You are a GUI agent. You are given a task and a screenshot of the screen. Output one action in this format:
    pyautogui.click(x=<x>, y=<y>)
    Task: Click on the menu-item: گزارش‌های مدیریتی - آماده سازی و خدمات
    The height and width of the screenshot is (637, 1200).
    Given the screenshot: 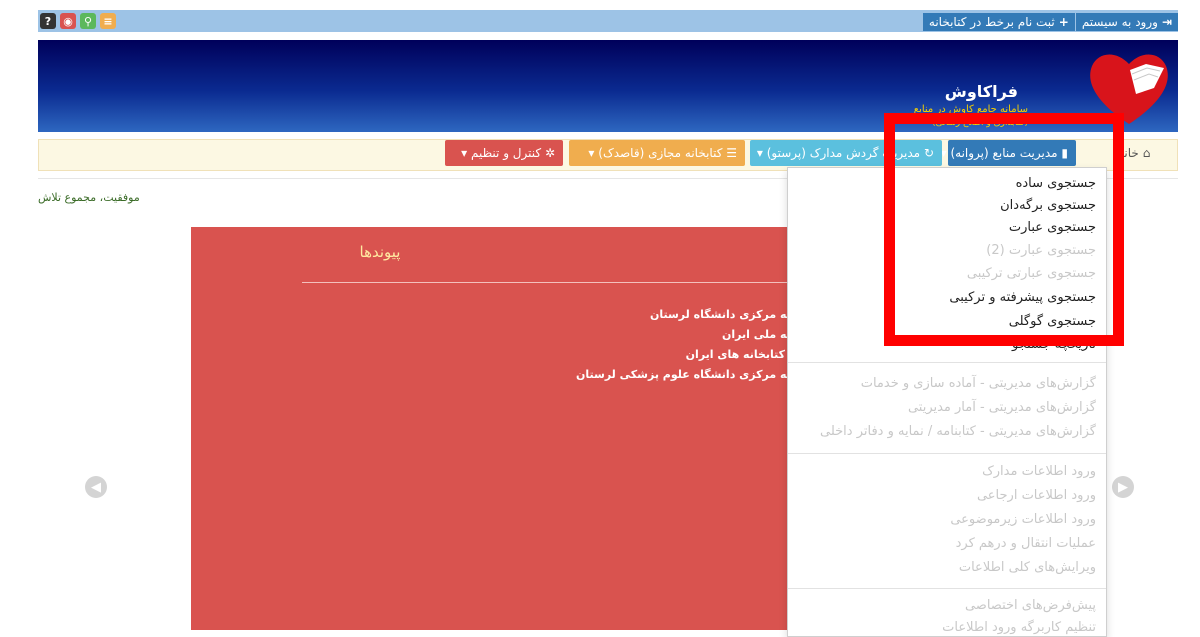 What is the action you would take?
    pyautogui.click(x=978, y=383)
    